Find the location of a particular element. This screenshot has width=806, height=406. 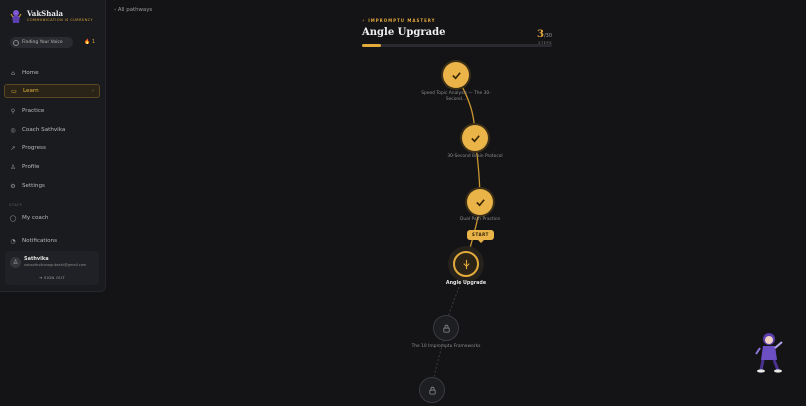

lesson-label-current: Angle Upgrade is located at coordinates (466, 283).